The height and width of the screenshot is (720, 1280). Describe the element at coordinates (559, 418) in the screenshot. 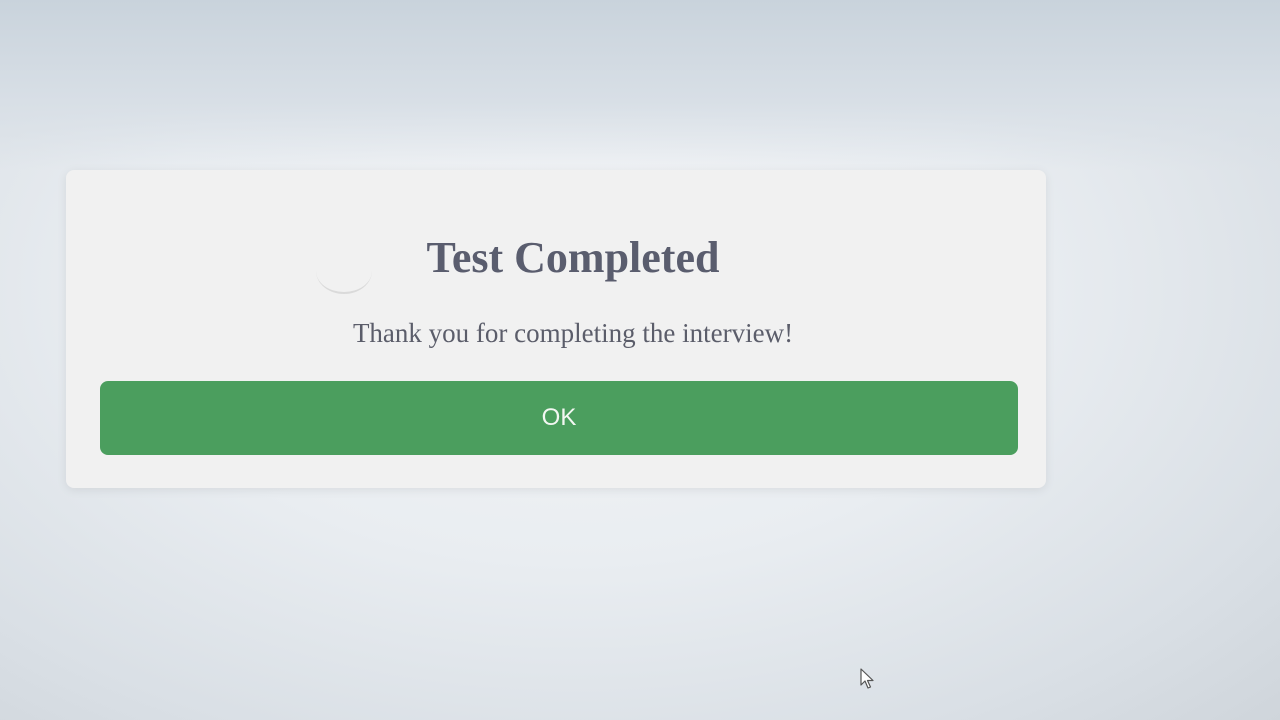

I see `ok-button: OK` at that location.